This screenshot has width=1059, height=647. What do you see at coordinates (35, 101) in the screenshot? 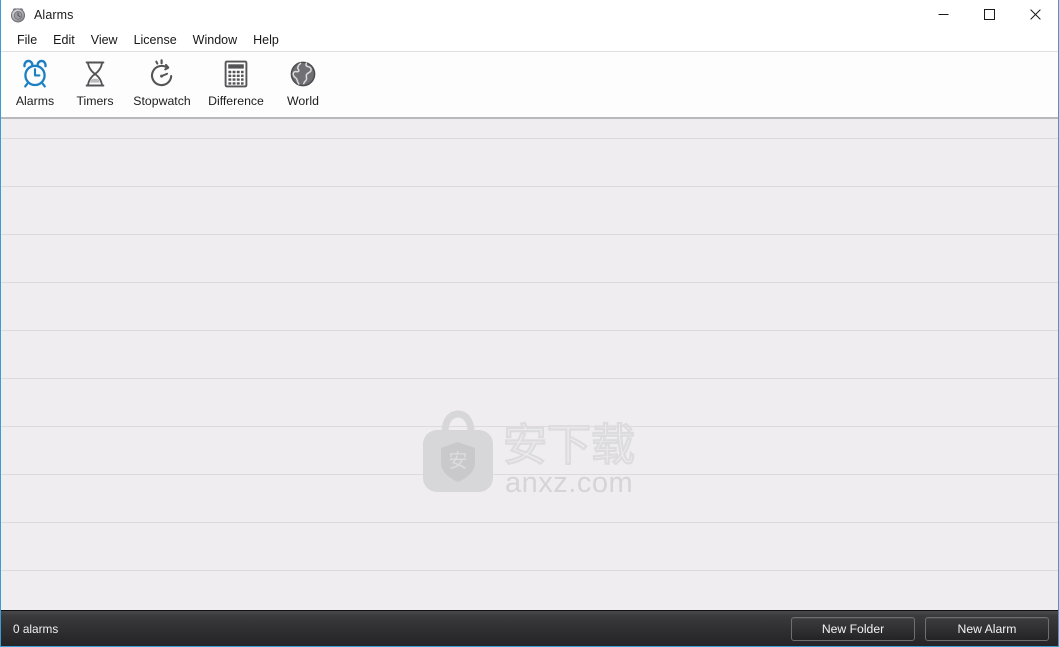
I see `toolbar-label-alarms: Alarms` at bounding box center [35, 101].